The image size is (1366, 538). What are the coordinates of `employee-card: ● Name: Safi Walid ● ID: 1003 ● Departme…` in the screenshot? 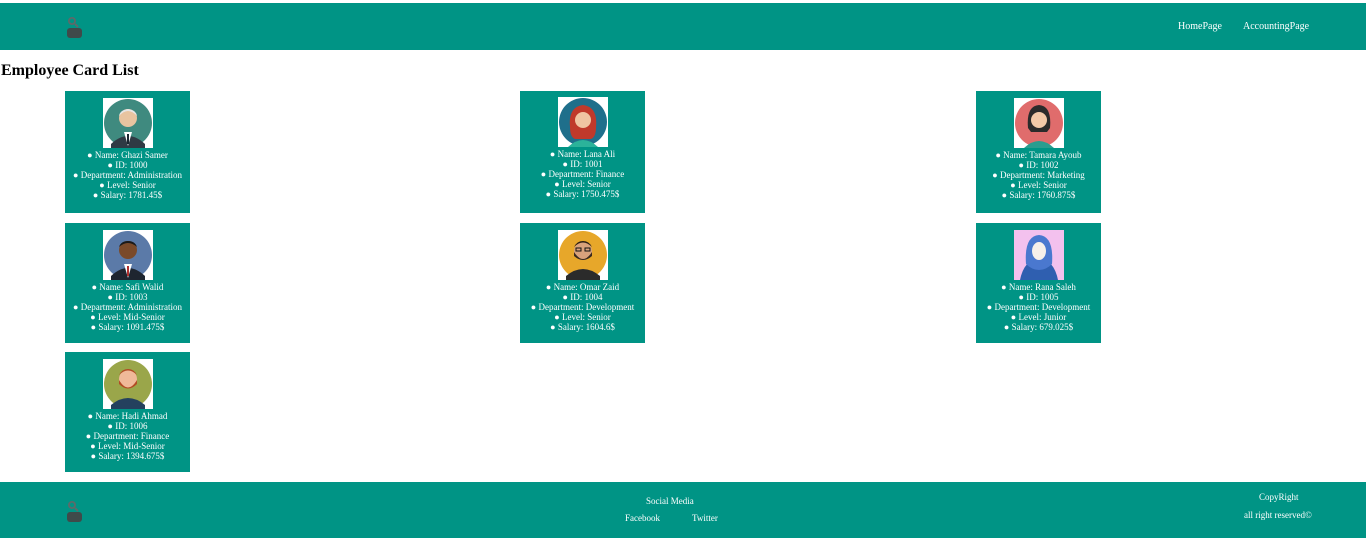 It's located at (127, 283).